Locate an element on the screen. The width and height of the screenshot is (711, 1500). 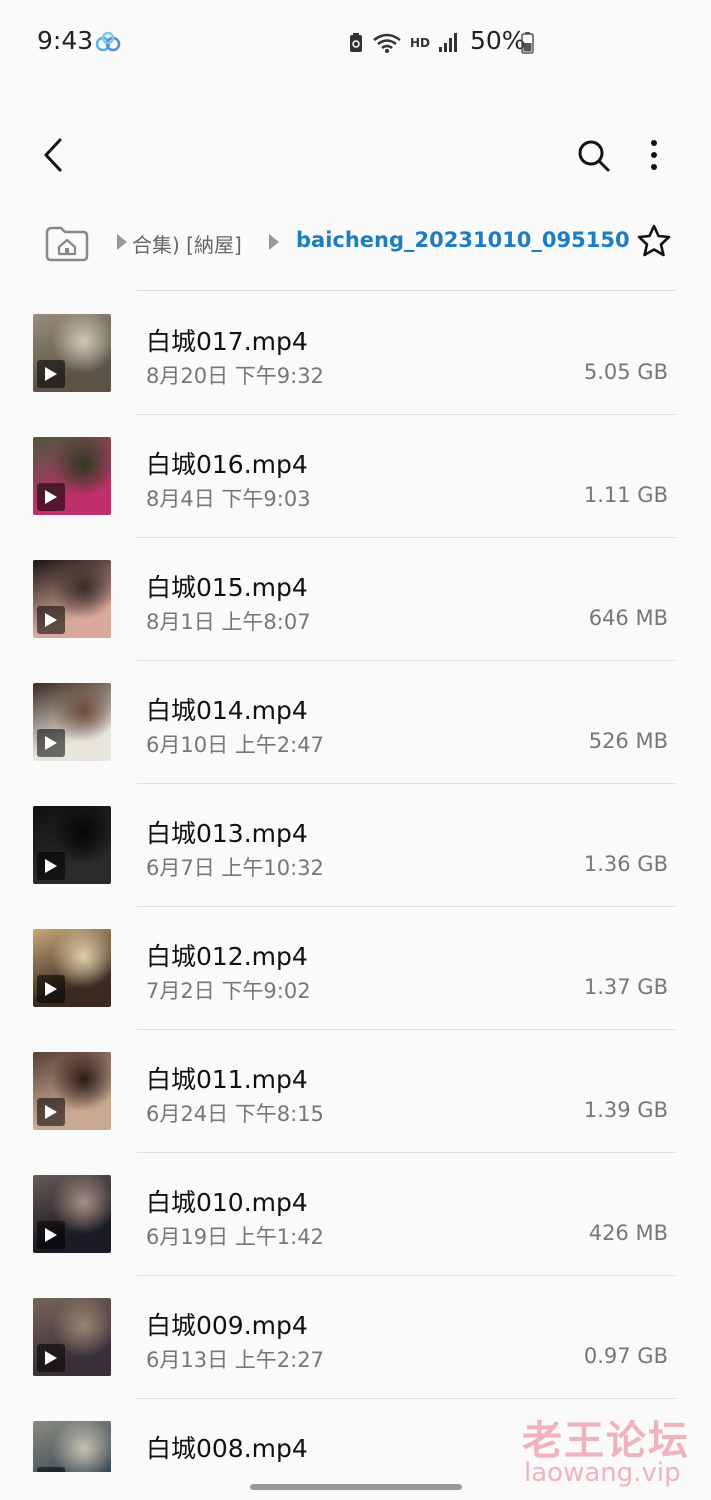
file-name: 白城015.mp4 is located at coordinates (227, 587).